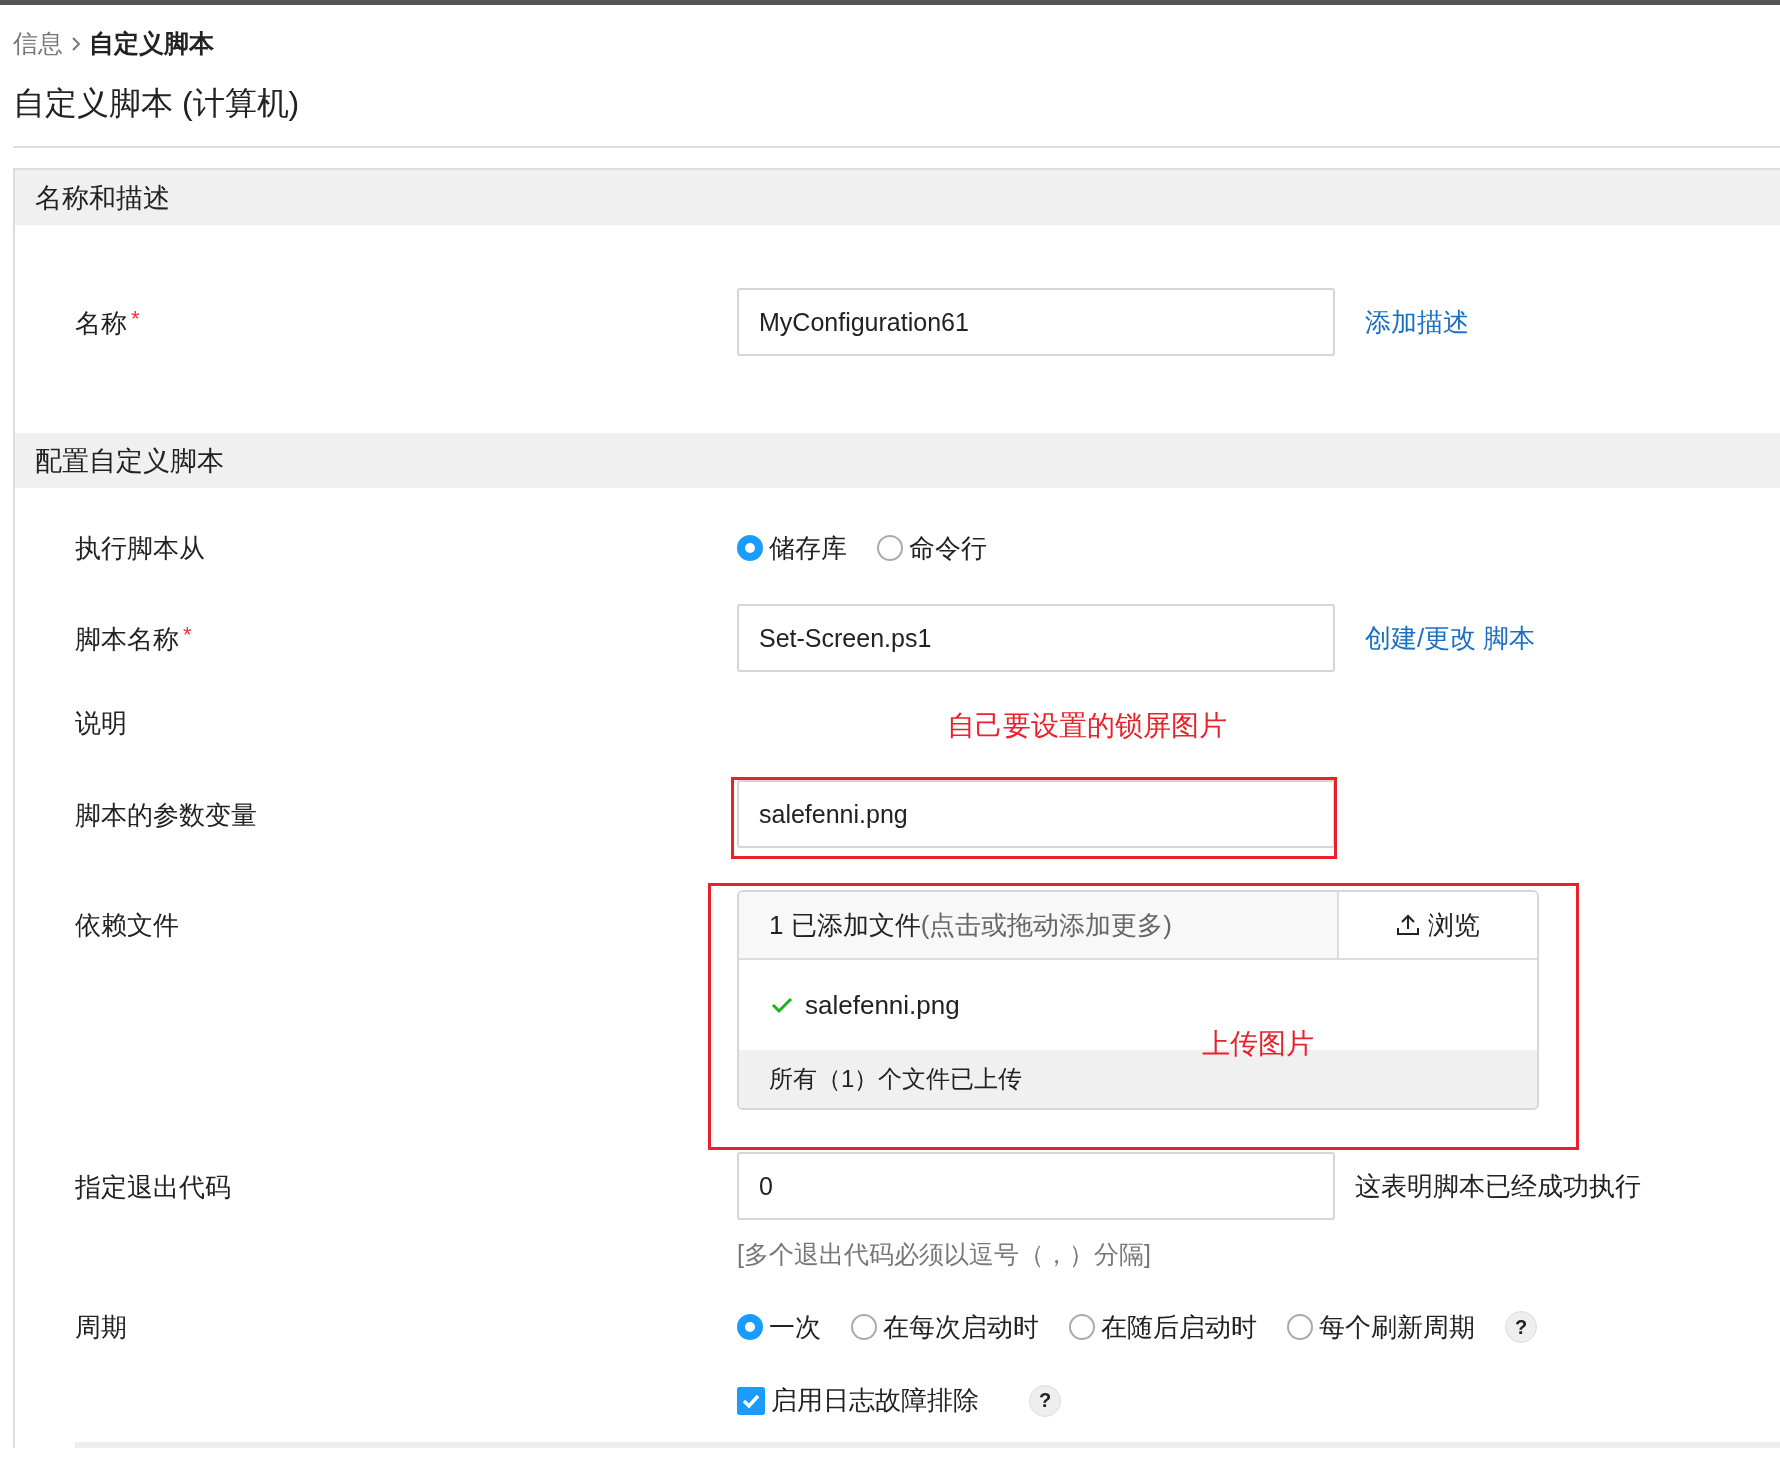 Image resolution: width=1780 pixels, height=1482 pixels. Describe the element at coordinates (1417, 322) in the screenshot. I see `link: 添加描述` at that location.